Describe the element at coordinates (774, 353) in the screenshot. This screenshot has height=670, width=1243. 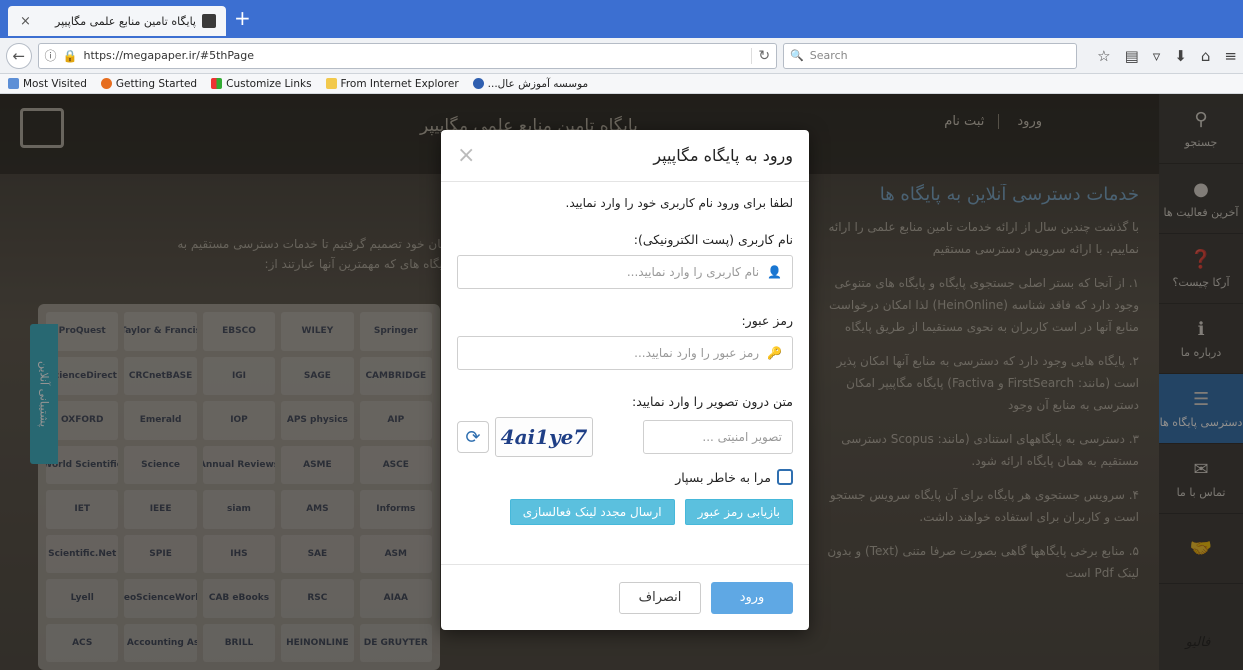
I see `key-icon: 🔑` at that location.